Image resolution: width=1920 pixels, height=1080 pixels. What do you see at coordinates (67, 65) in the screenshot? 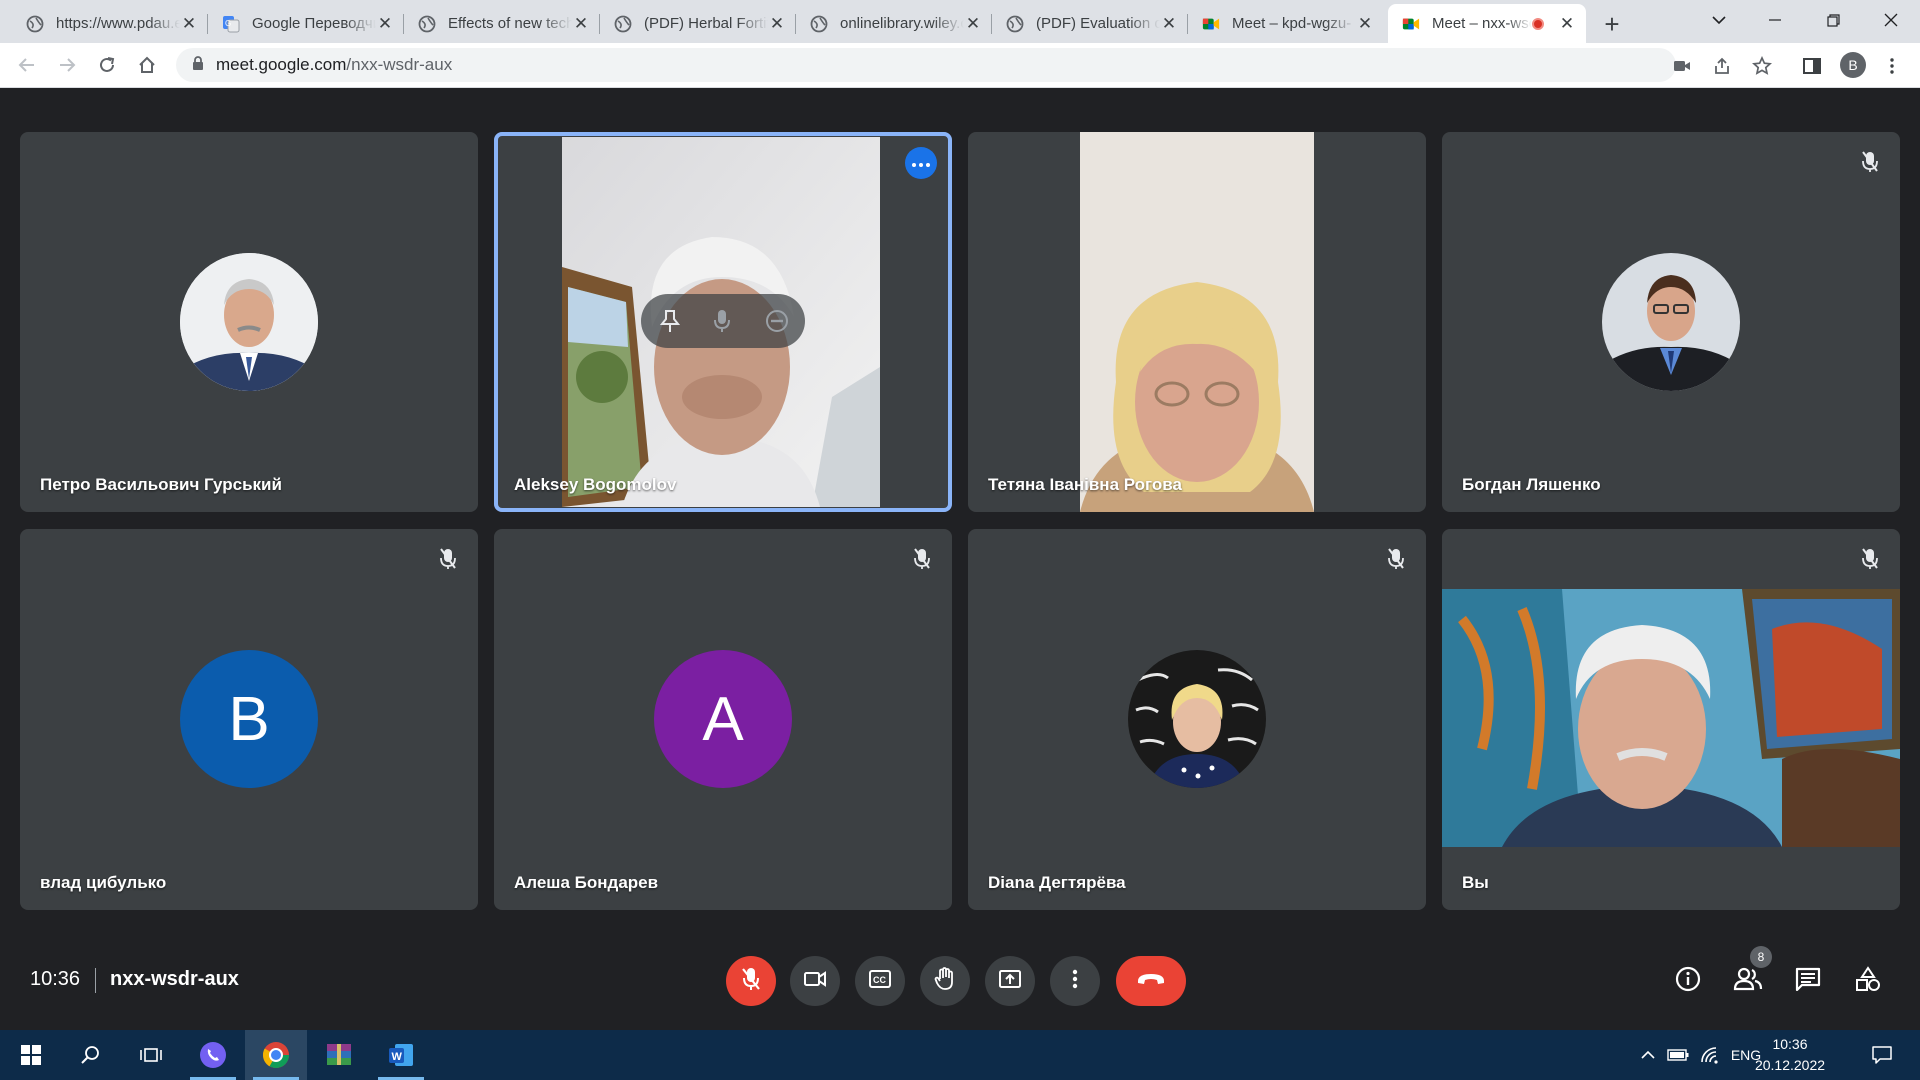
I see `forward-icon` at bounding box center [67, 65].